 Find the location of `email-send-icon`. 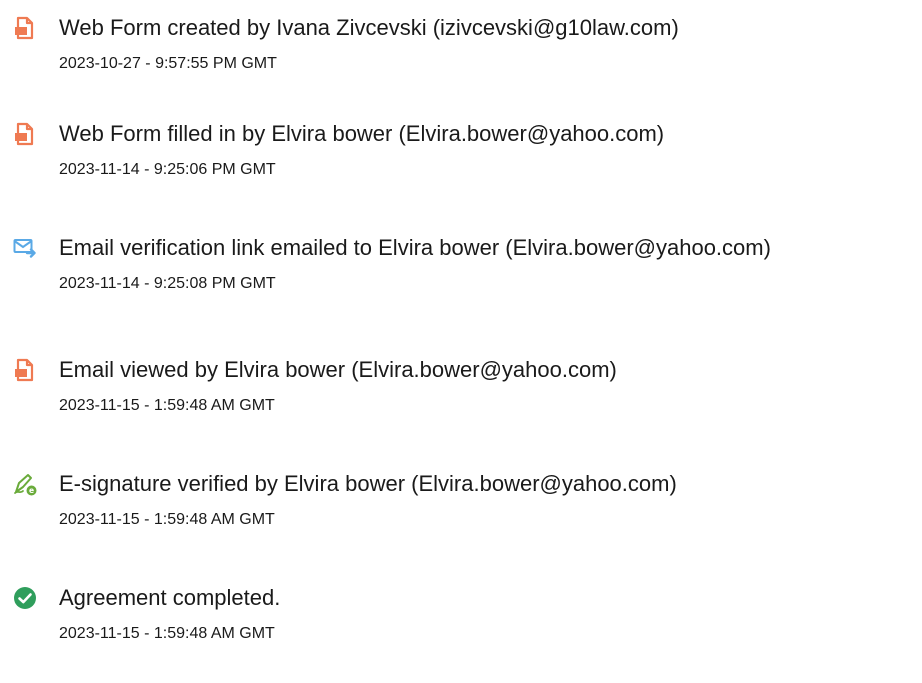

email-send-icon is located at coordinates (25, 248).